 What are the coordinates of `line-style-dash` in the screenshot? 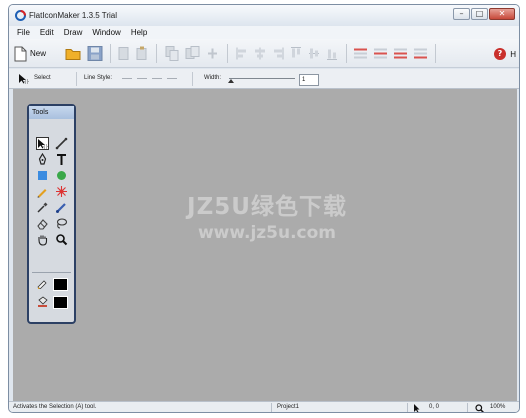 It's located at (142, 78).